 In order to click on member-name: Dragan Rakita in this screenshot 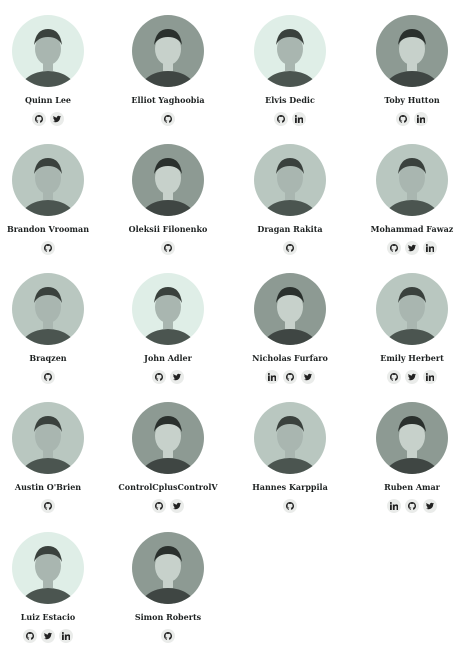, I will do `click(290, 229)`.